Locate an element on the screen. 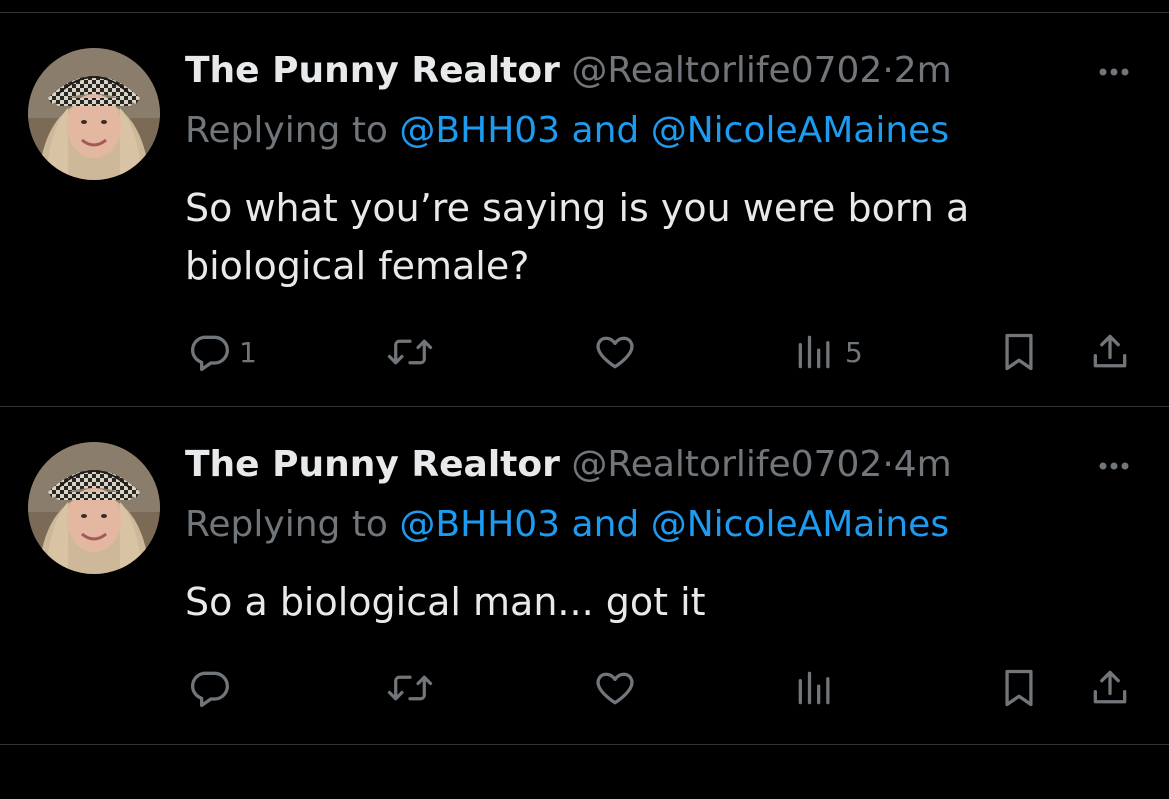  reply-button is located at coordinates (213, 688).